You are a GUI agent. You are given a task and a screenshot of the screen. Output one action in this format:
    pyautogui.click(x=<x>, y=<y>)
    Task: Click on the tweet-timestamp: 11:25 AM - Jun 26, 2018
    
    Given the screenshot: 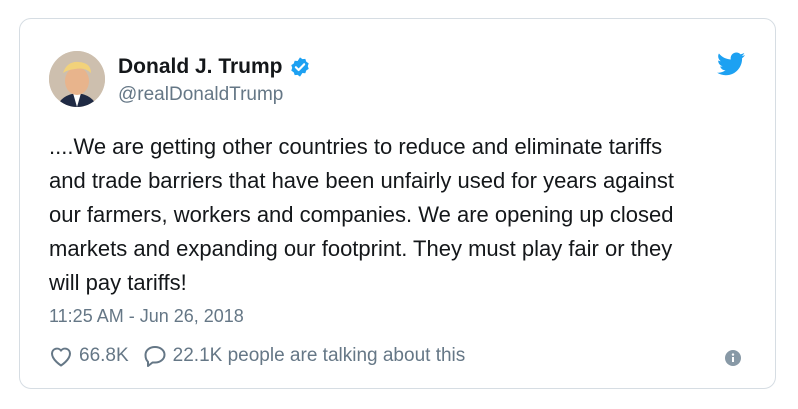 What is the action you would take?
    pyautogui.click(x=146, y=316)
    